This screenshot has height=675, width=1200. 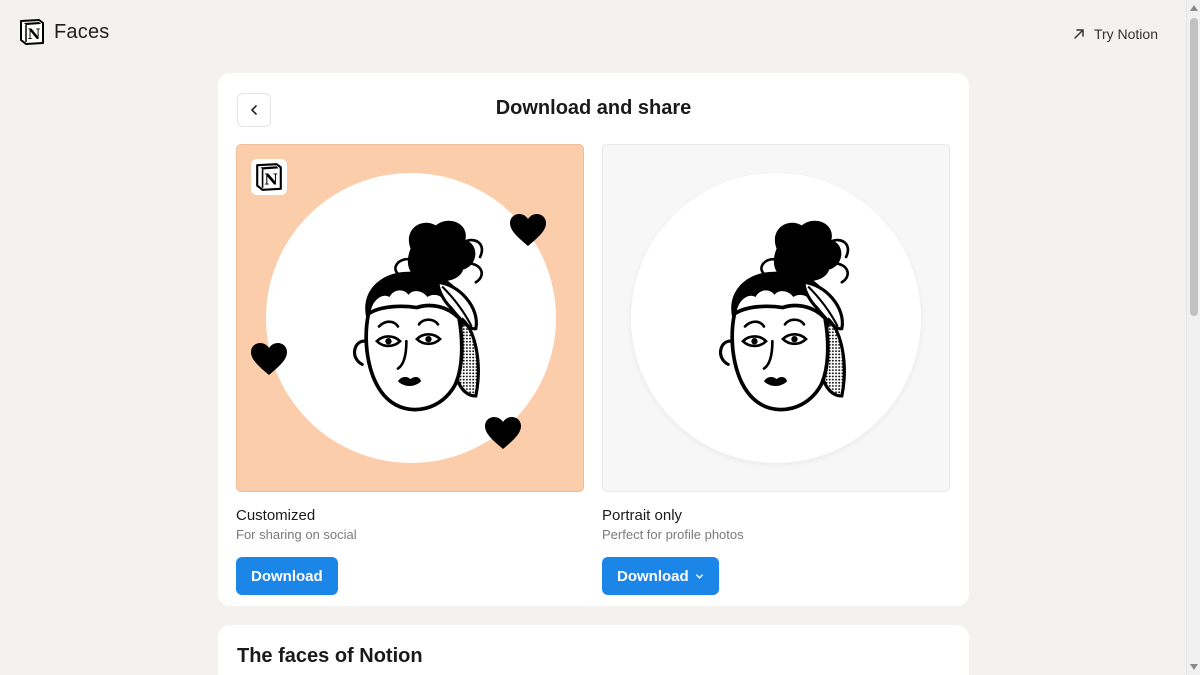 I want to click on try-notion-label: Try Notion, so click(x=1125, y=34).